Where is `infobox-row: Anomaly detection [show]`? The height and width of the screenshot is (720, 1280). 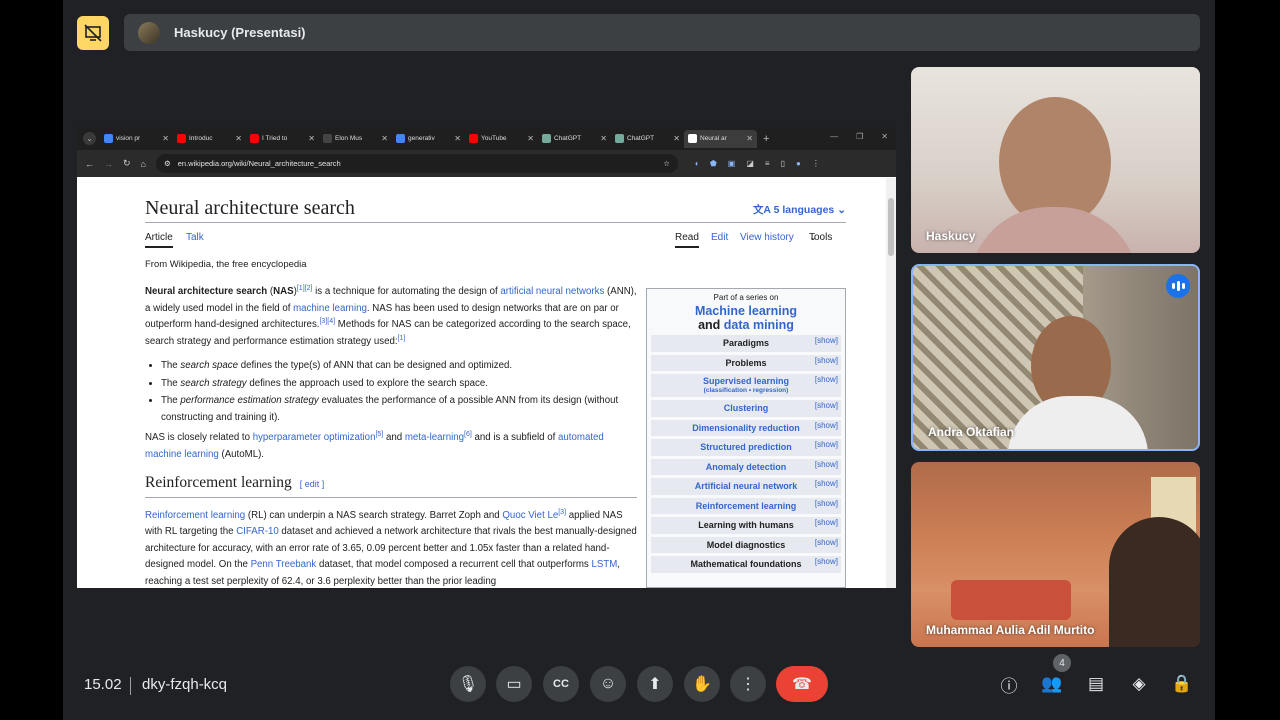 infobox-row: Anomaly detection [show] is located at coordinates (746, 466).